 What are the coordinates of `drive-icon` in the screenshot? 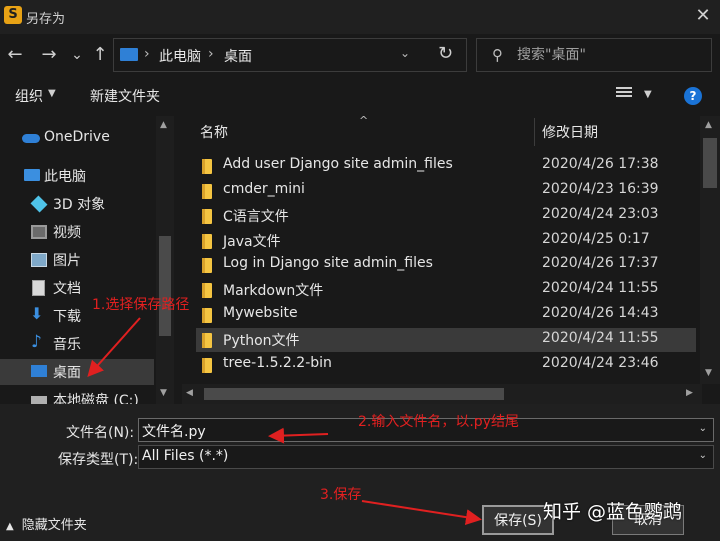 It's located at (39, 400).